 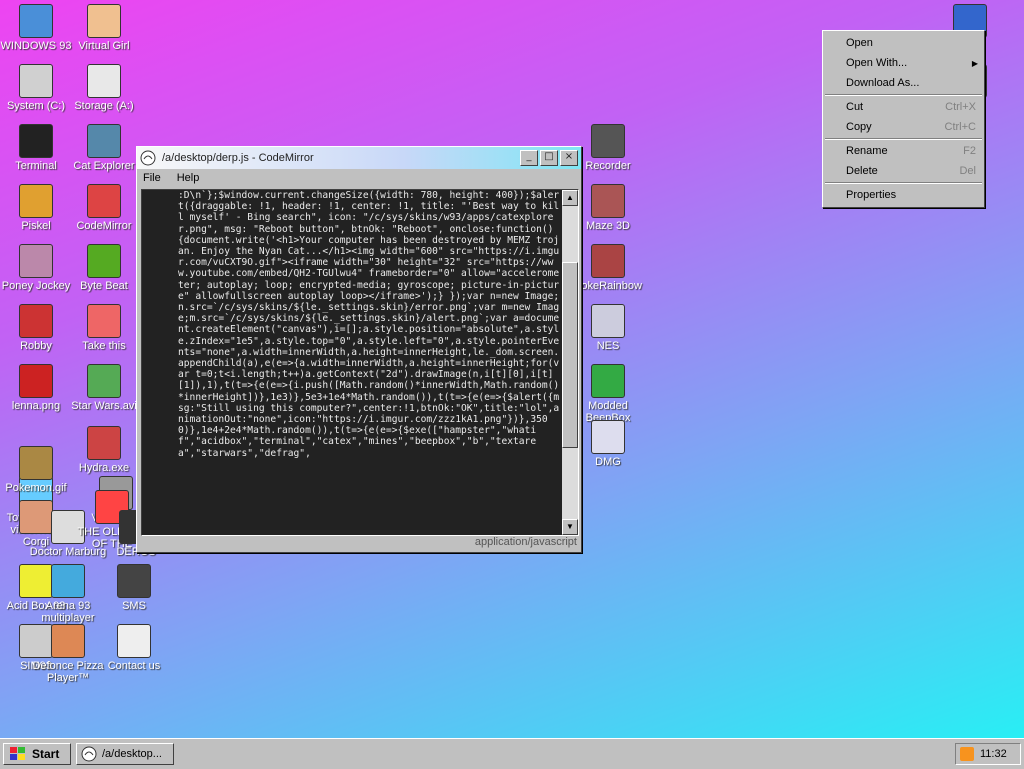 What do you see at coordinates (855, 107) in the screenshot?
I see `menu-item-label: Cut` at bounding box center [855, 107].